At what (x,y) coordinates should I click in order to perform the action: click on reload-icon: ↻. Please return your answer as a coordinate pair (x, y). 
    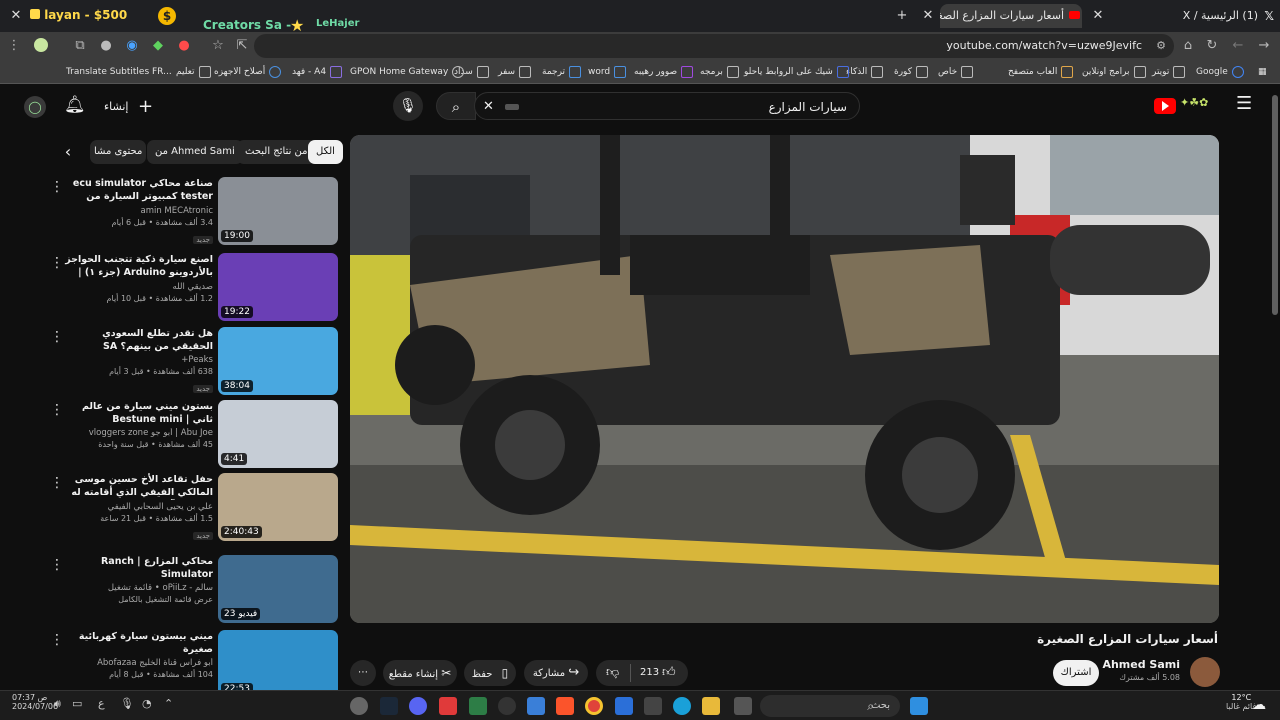
    Looking at the image, I should click on (1212, 46).